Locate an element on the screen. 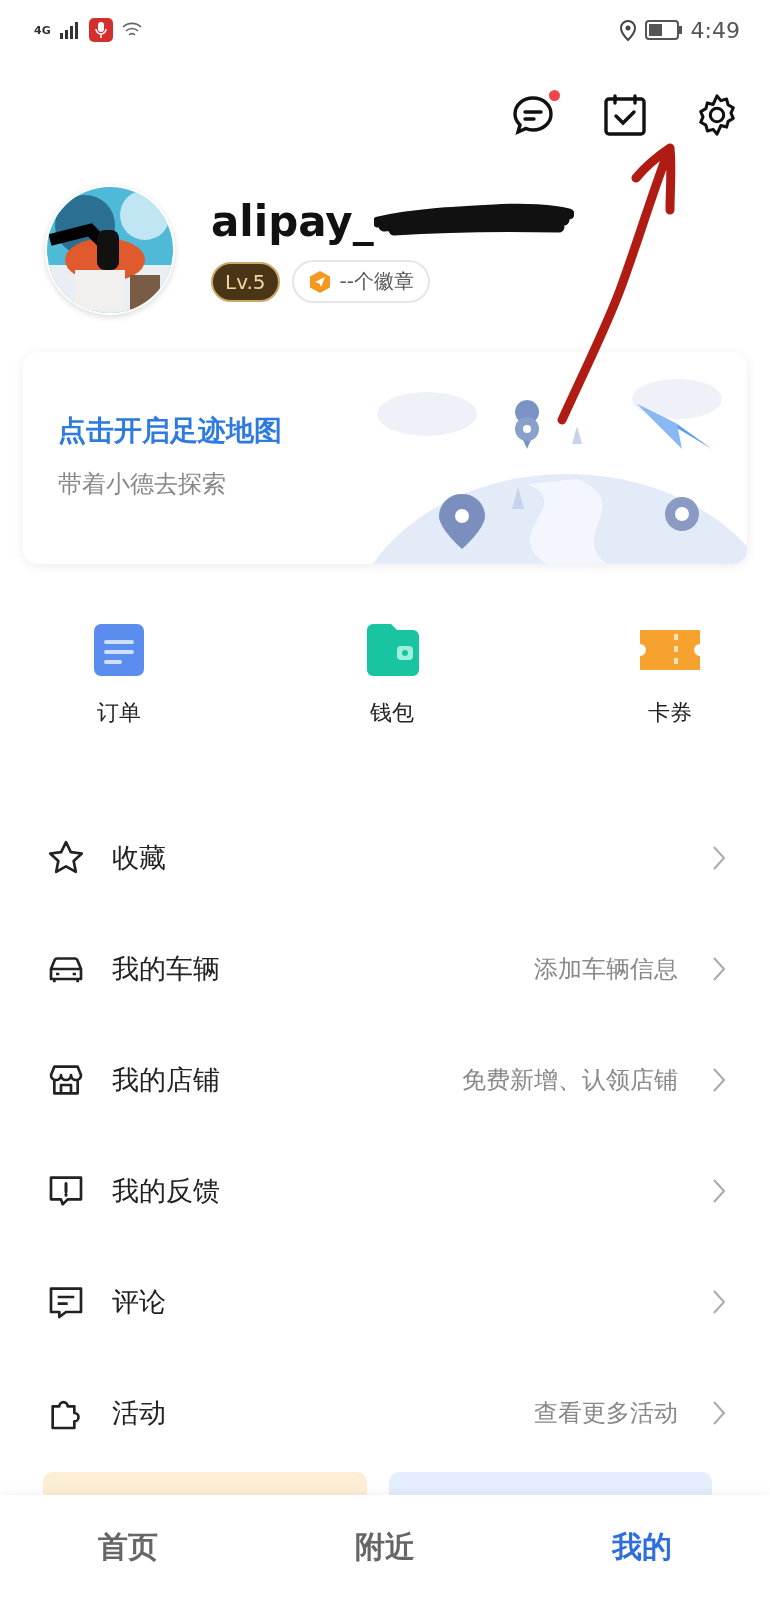  card-title: 点击开启足迹地图 is located at coordinates (170, 431).